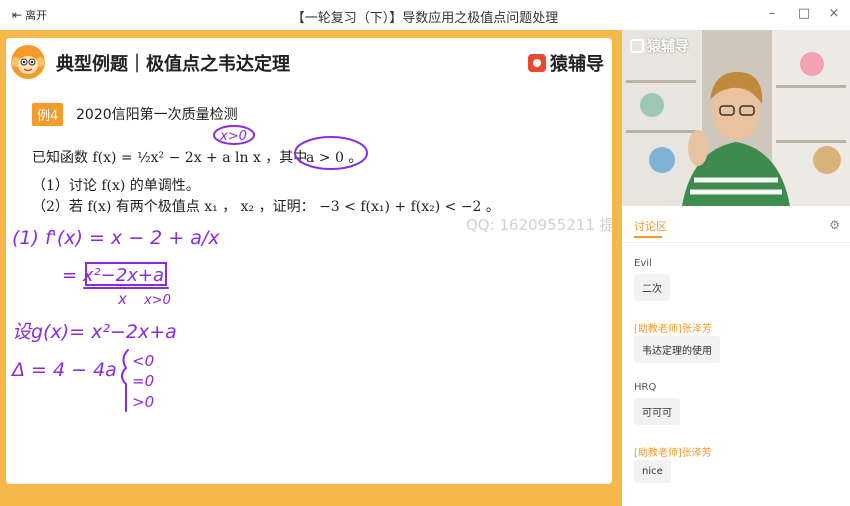  Describe the element at coordinates (772, 13) in the screenshot. I see `minimize-button: –` at that location.